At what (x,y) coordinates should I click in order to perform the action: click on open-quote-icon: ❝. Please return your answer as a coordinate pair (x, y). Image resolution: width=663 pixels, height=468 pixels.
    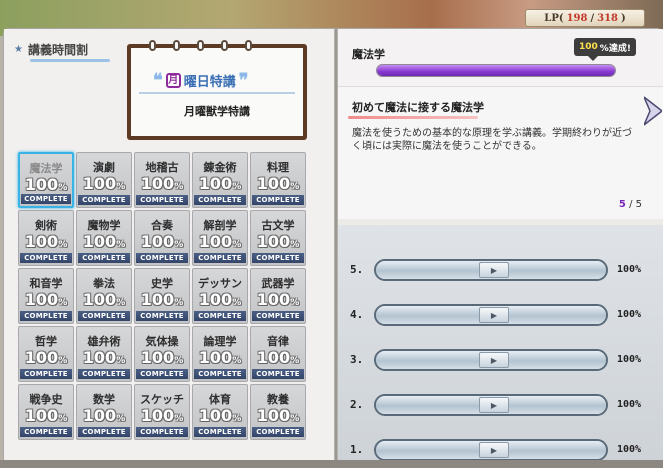
    Looking at the image, I should click on (158, 80).